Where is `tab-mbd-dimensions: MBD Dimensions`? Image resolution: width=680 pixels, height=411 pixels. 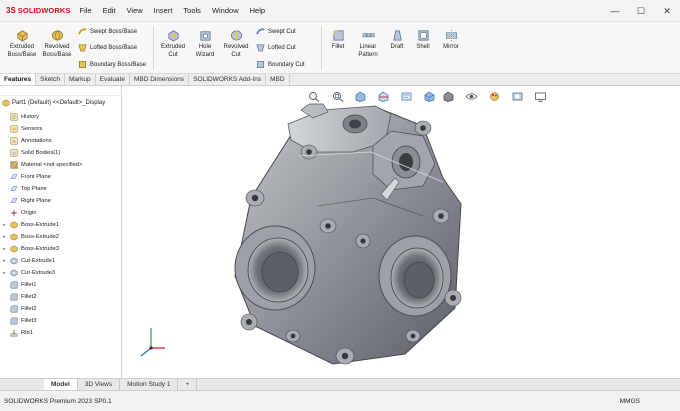 tab-mbd-dimensions: MBD Dimensions is located at coordinates (160, 79).